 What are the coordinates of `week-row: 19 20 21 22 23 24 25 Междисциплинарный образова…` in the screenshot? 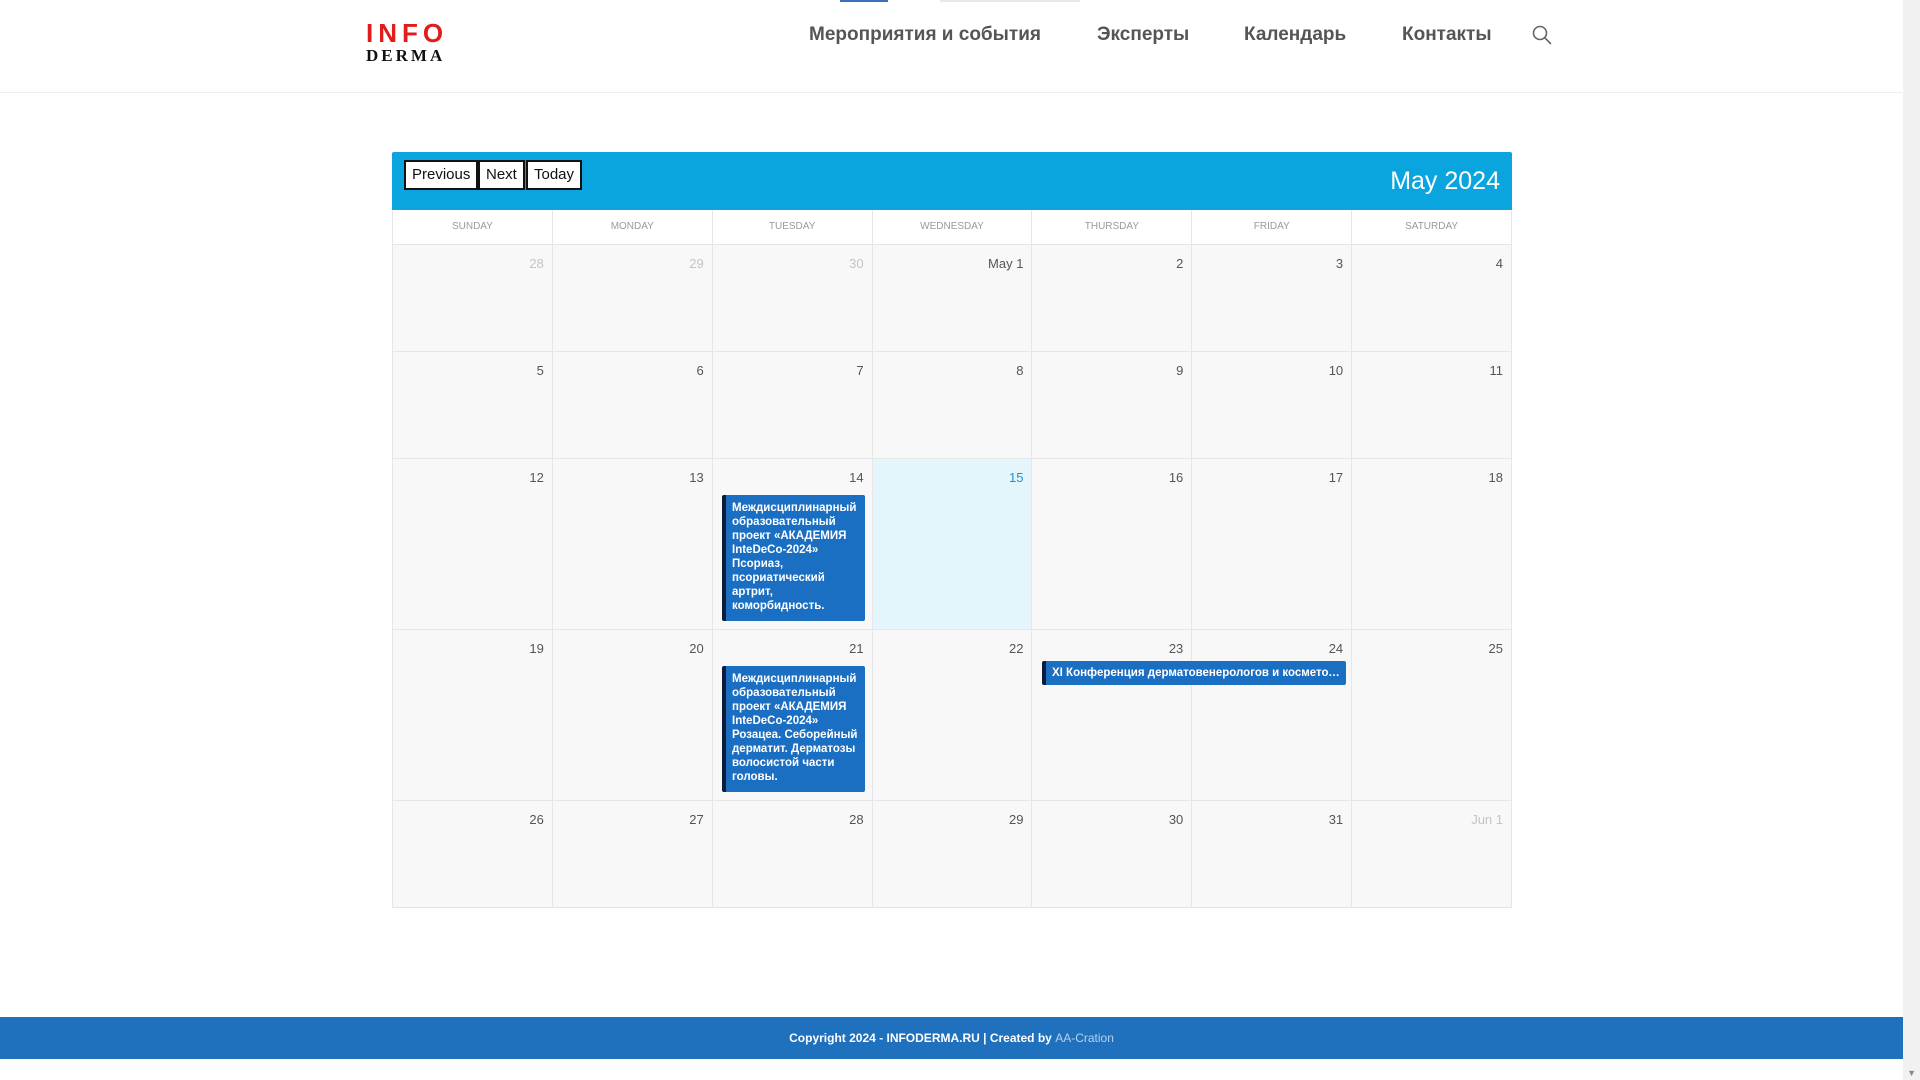 It's located at (952, 715).